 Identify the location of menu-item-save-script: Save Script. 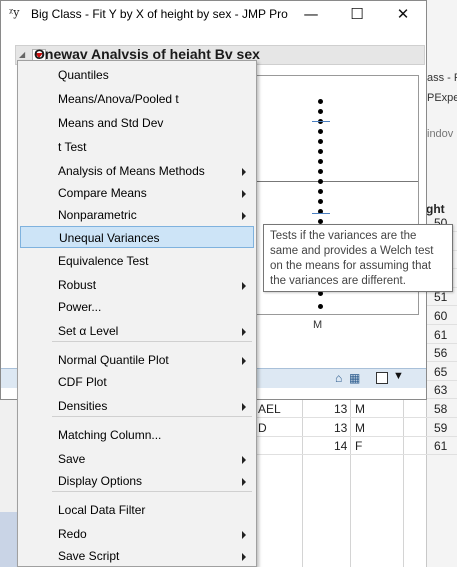
(137, 556).